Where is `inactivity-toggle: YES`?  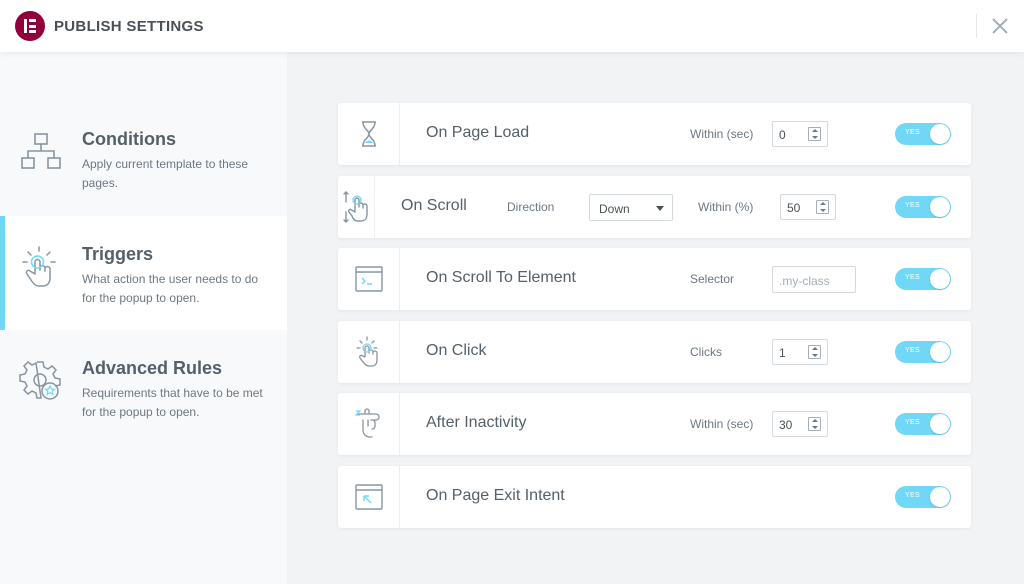
inactivity-toggle: YES is located at coordinates (923, 424).